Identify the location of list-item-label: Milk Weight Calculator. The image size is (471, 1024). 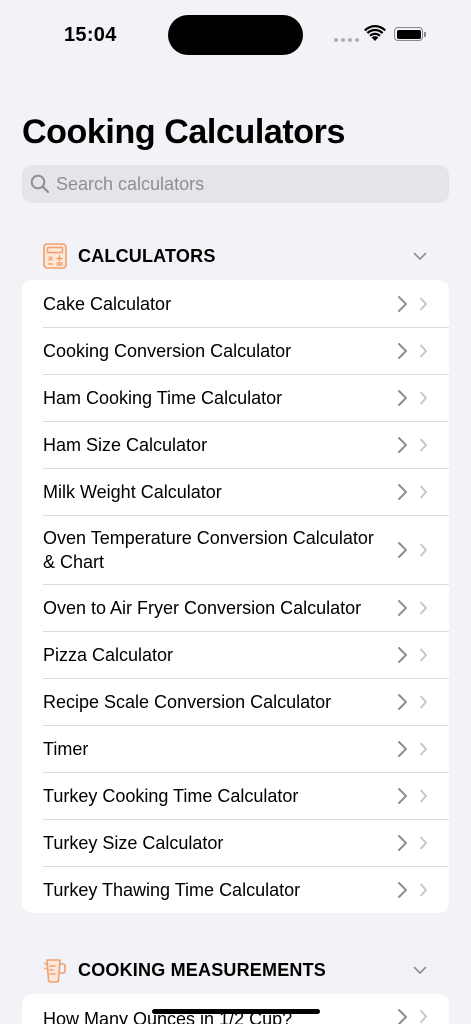
(132, 491).